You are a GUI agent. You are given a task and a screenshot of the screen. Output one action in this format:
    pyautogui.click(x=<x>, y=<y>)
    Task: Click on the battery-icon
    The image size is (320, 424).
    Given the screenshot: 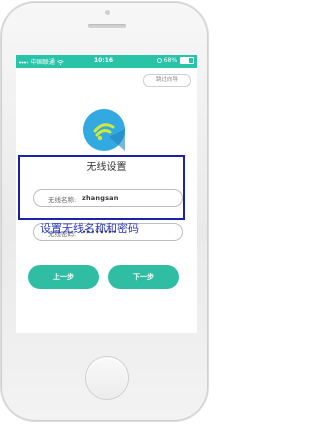 What is the action you would take?
    pyautogui.click(x=187, y=60)
    